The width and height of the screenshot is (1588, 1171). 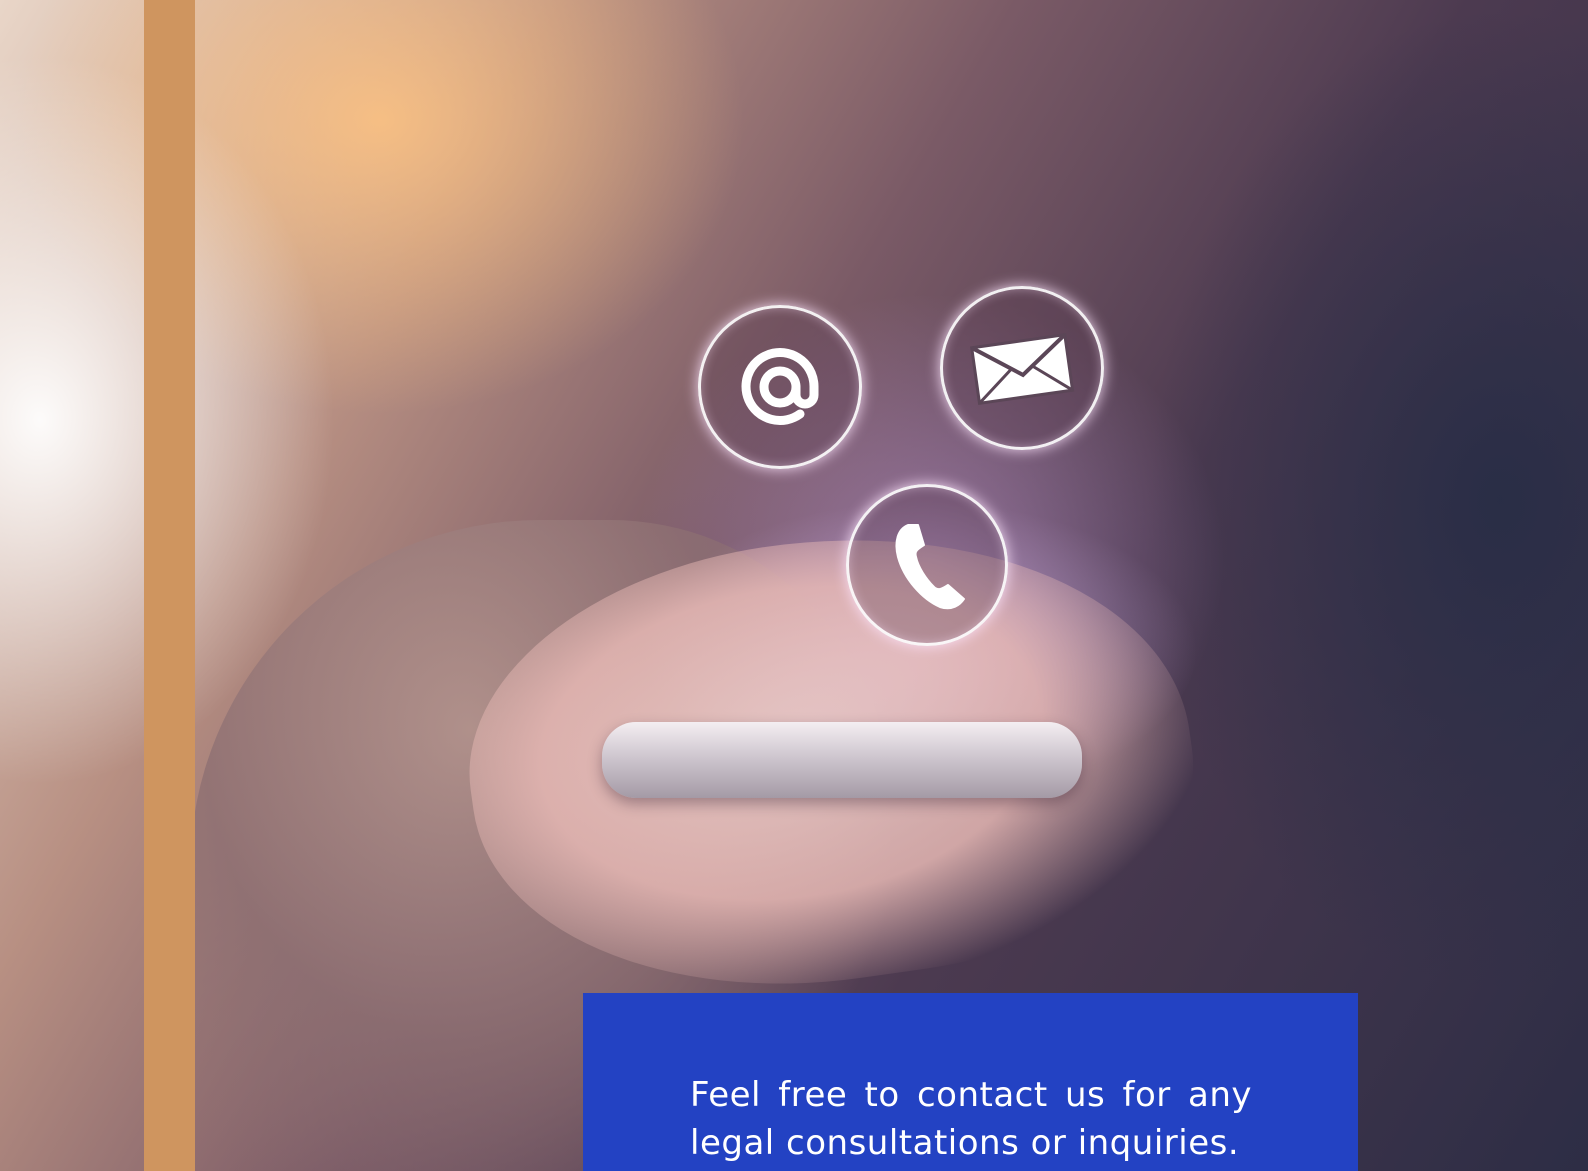 What do you see at coordinates (927, 565) in the screenshot?
I see `phone-handset-icon` at bounding box center [927, 565].